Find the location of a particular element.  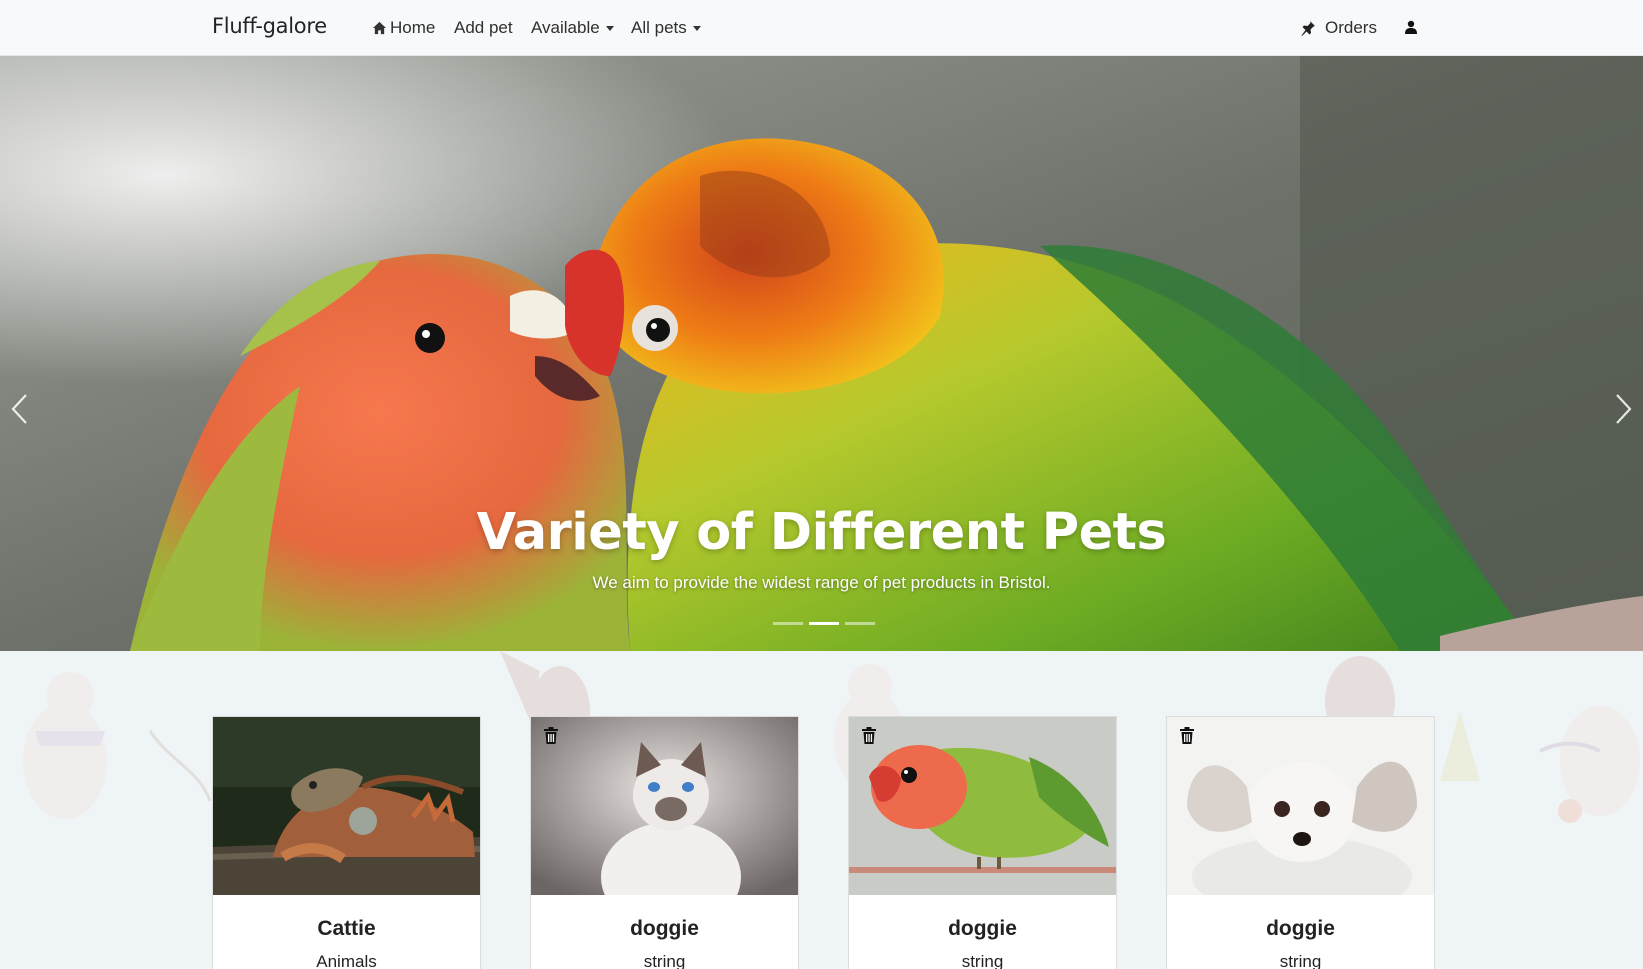

carousel-prev-button is located at coordinates (19, 409).